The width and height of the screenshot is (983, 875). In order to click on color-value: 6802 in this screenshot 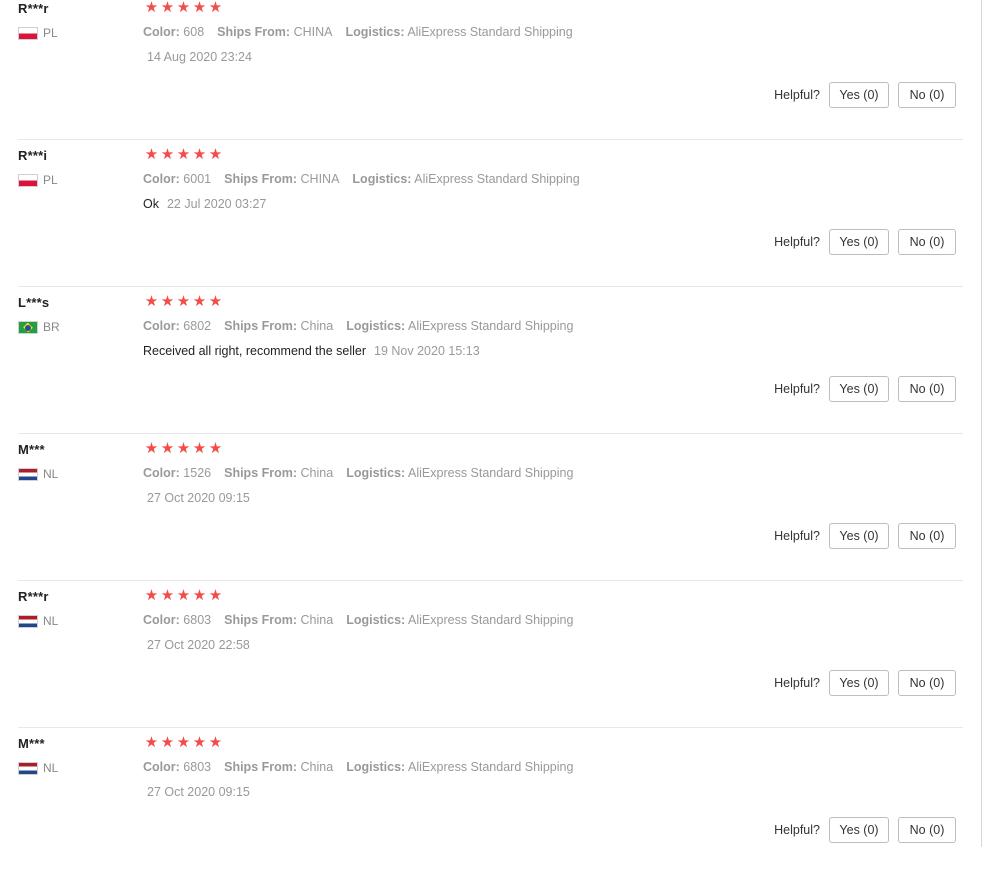, I will do `click(197, 326)`.